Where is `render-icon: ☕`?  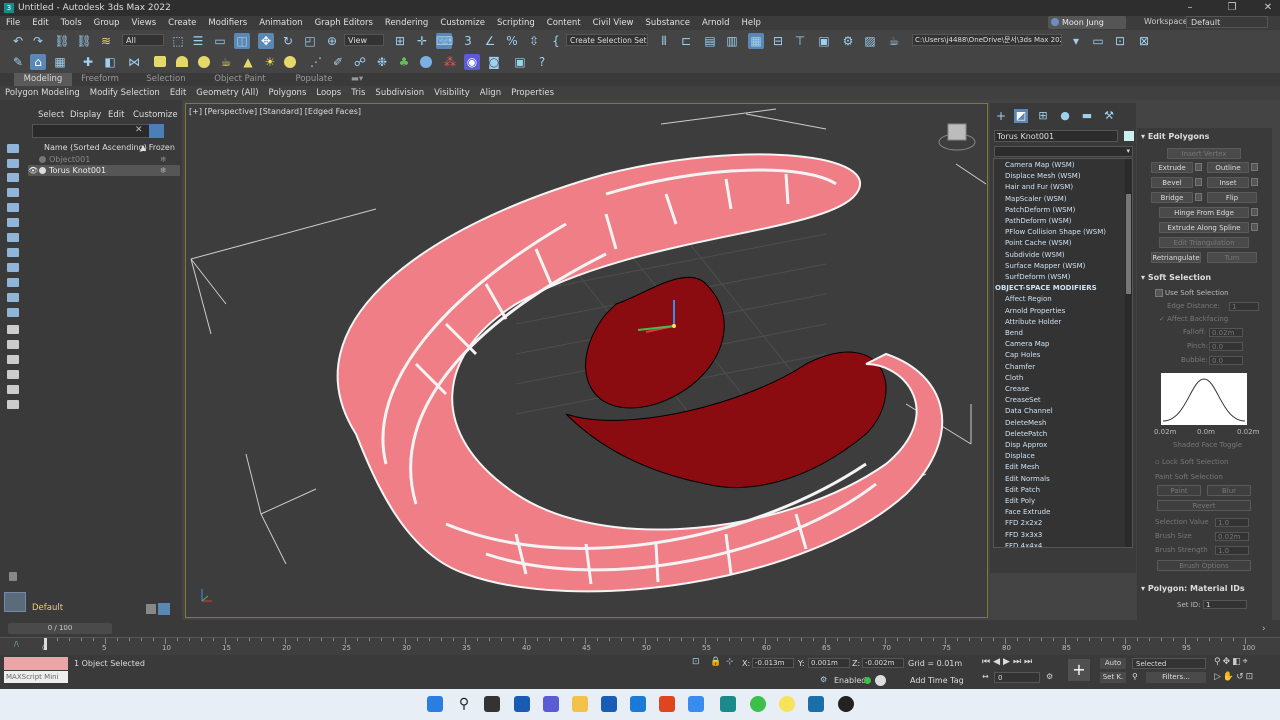 render-icon: ☕ is located at coordinates (894, 41).